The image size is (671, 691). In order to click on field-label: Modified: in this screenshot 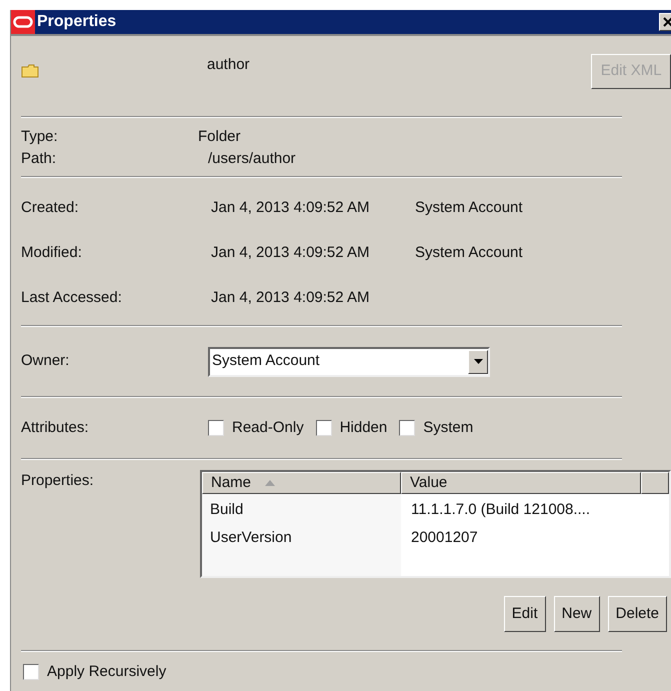, I will do `click(52, 253)`.